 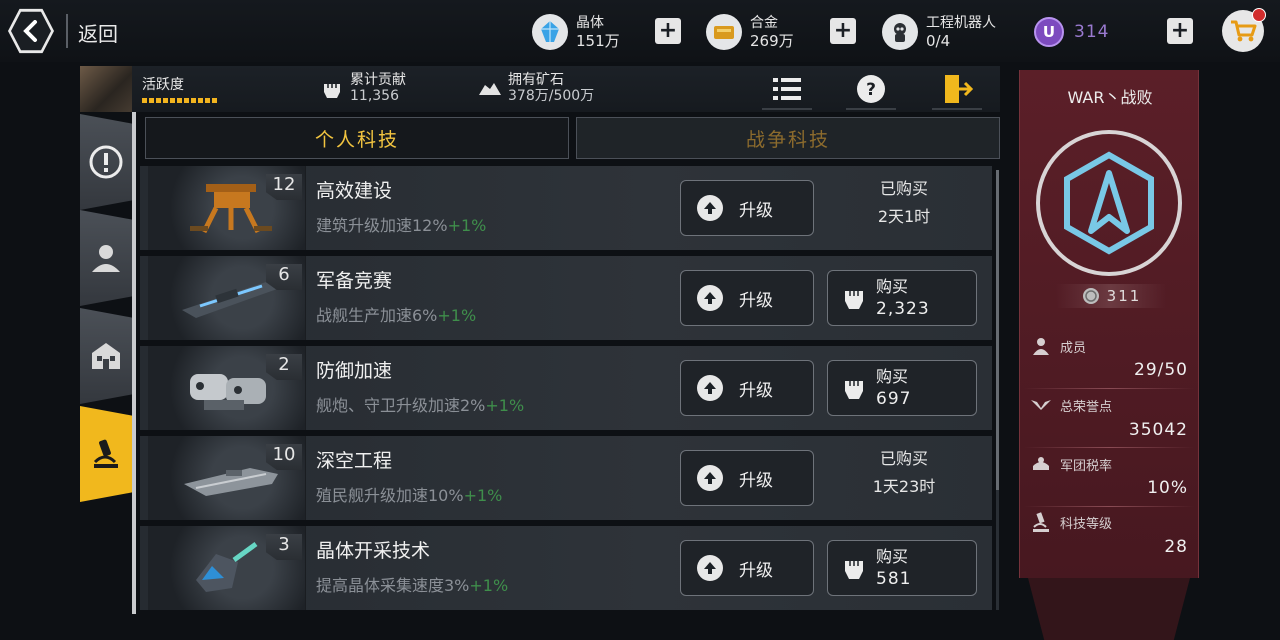 What do you see at coordinates (788, 138) in the screenshot?
I see `tab-war-tech: 战争科技` at bounding box center [788, 138].